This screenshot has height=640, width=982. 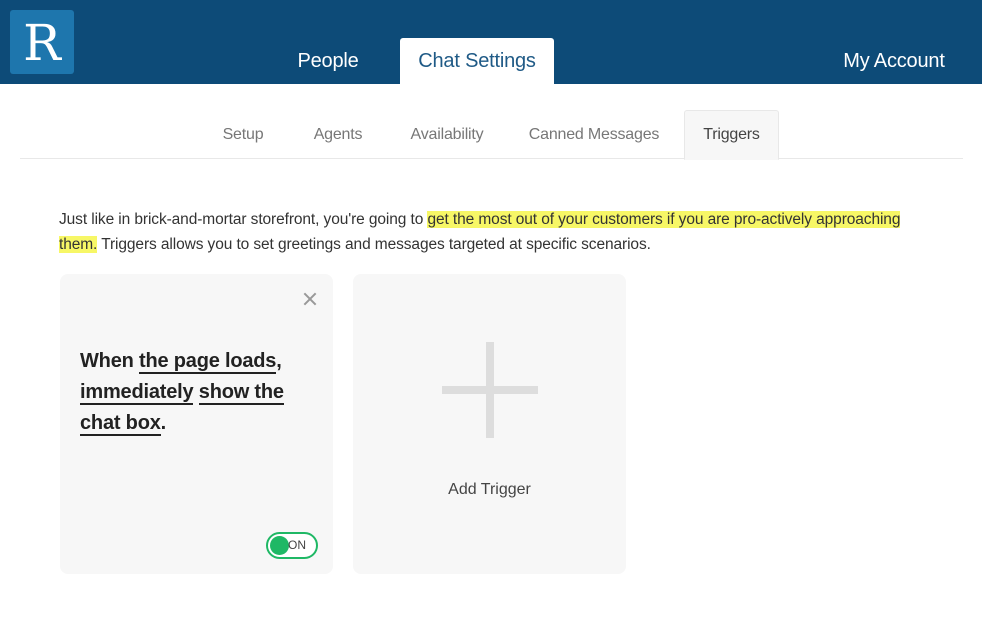 I want to click on subtab-agents: Agents, so click(x=338, y=134).